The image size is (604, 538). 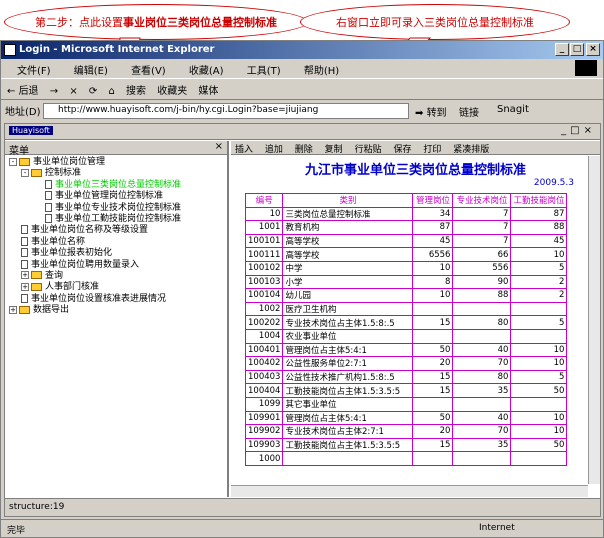 I want to click on table-row: 109902 专业技术岗位占主体2:7:1 20 70 10, so click(x=406, y=431).